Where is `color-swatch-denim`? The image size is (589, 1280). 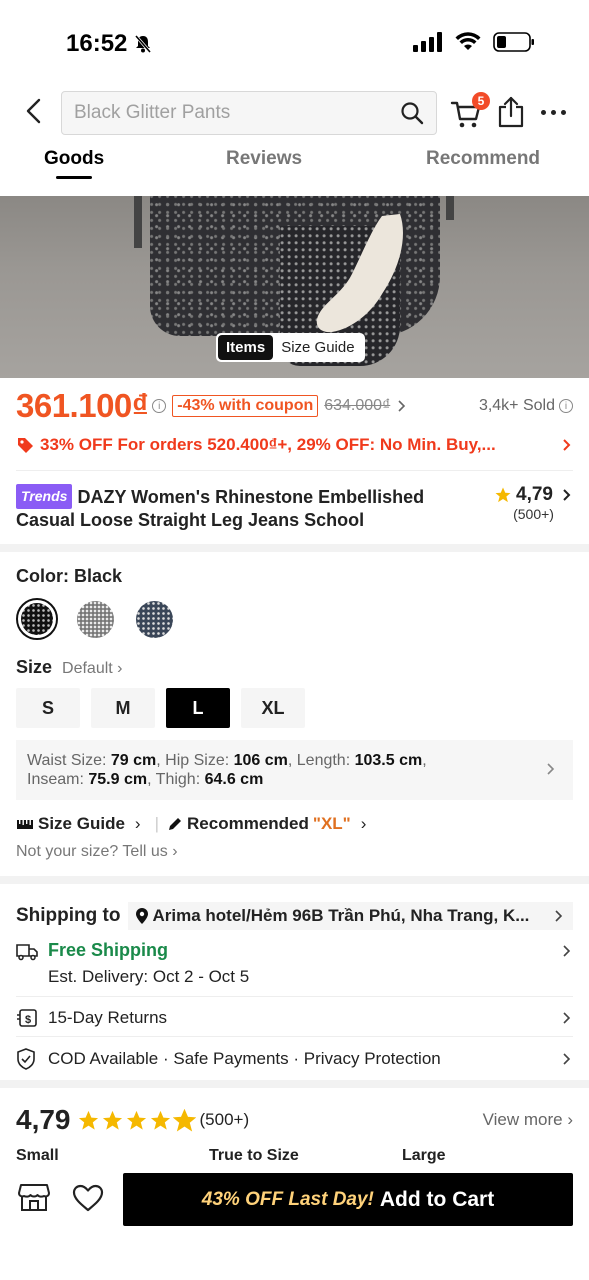
color-swatch-denim is located at coordinates (154, 619).